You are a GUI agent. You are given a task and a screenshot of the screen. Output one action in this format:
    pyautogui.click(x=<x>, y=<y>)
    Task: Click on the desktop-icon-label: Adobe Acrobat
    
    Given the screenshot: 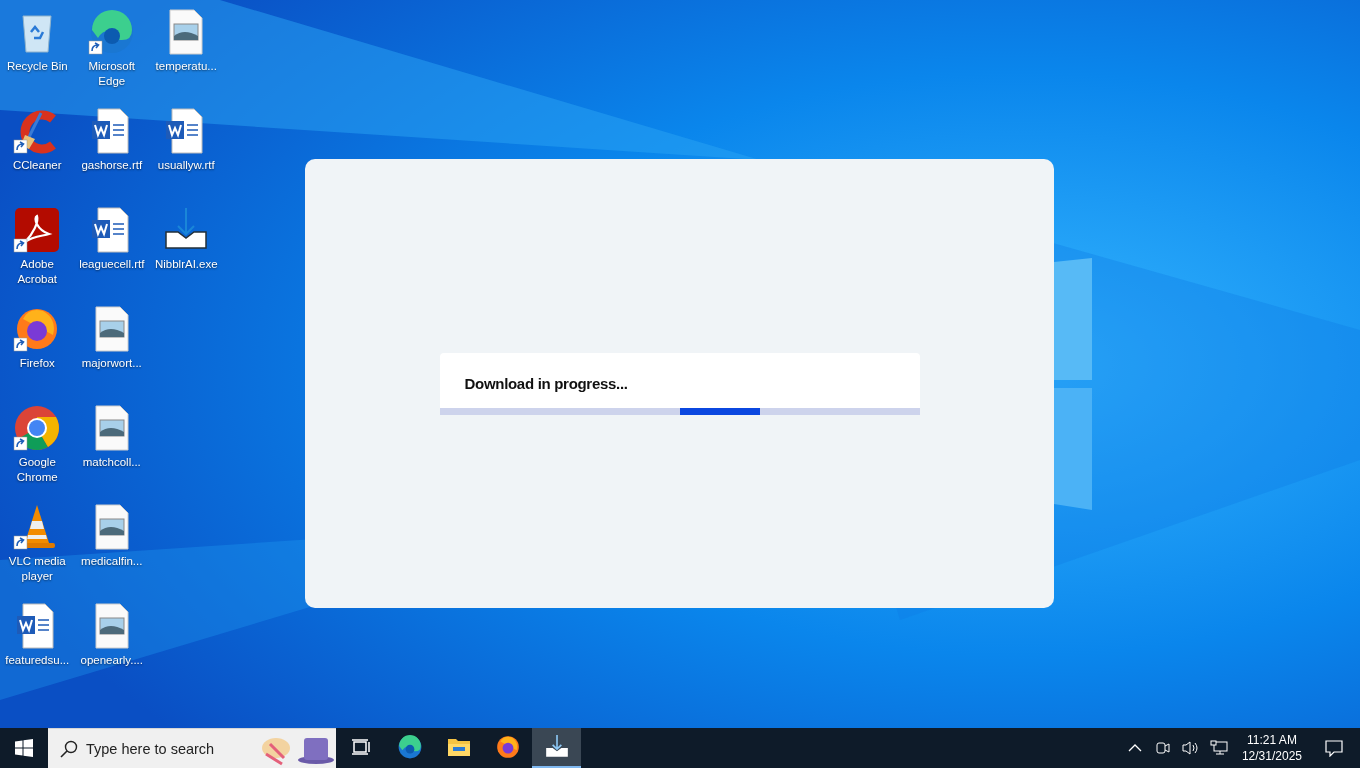 What is the action you would take?
    pyautogui.click(x=37, y=272)
    